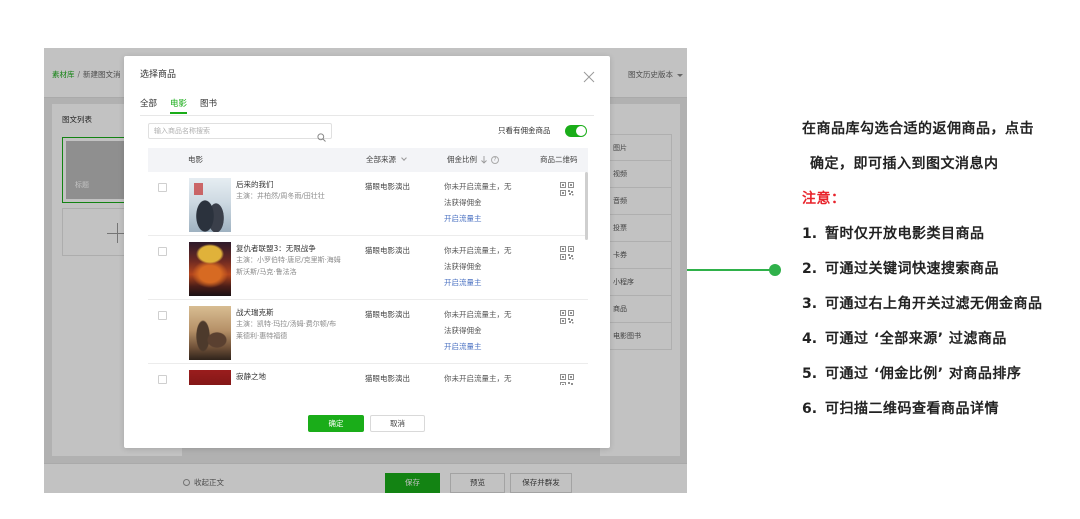 This screenshot has width=1080, height=519. Describe the element at coordinates (810, 304) in the screenshot. I see `annotation-item-number: 3.` at that location.